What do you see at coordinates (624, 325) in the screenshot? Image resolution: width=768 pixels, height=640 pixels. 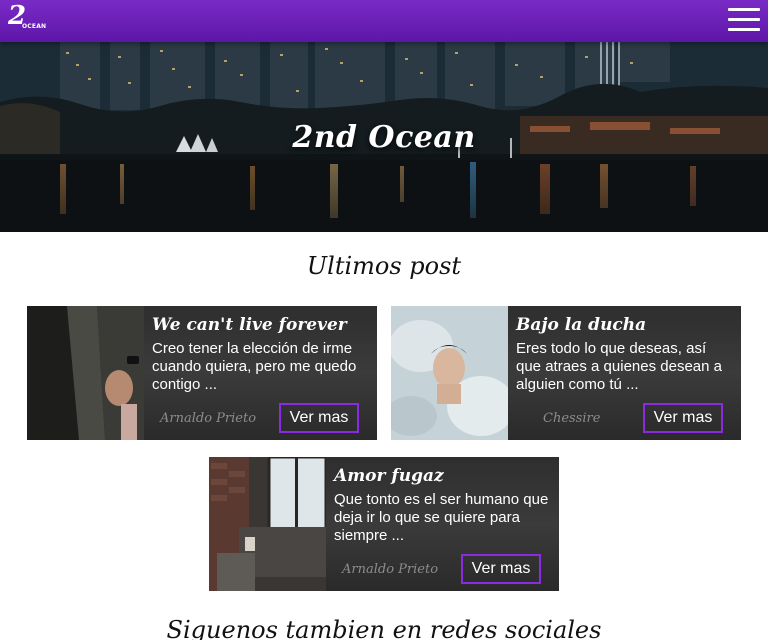 I see `post-title: Bajo la ducha` at bounding box center [624, 325].